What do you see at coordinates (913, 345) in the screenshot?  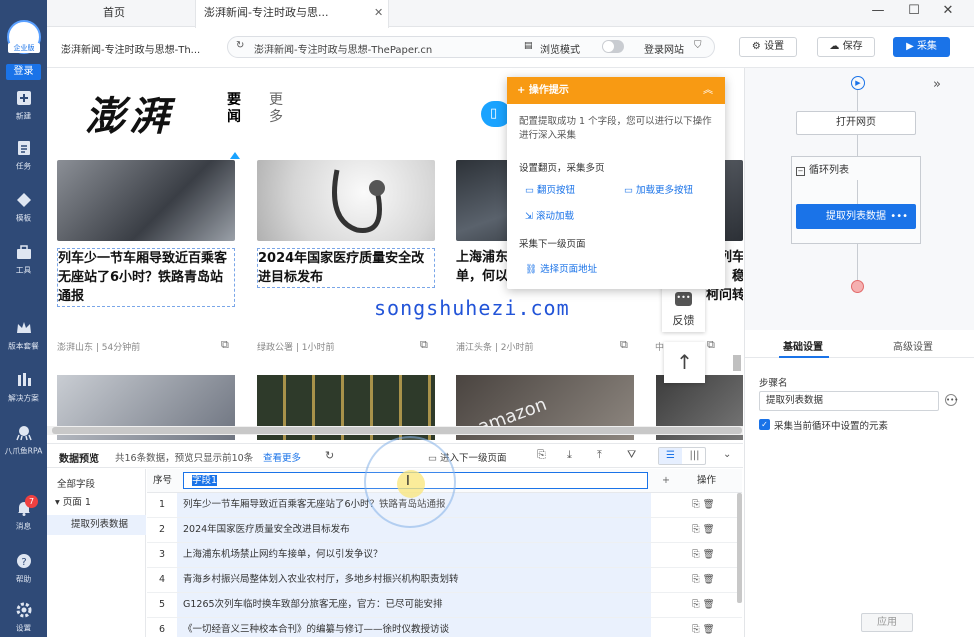 I see `tab-advanced-settings: 高级设置` at bounding box center [913, 345].